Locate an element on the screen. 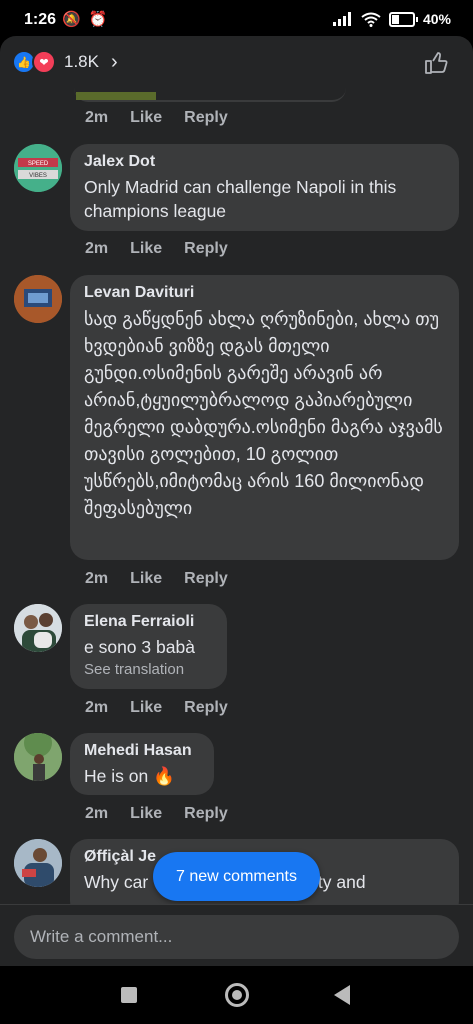 This screenshot has height=1024, width=473. battery-percent: 40% is located at coordinates (436, 19).